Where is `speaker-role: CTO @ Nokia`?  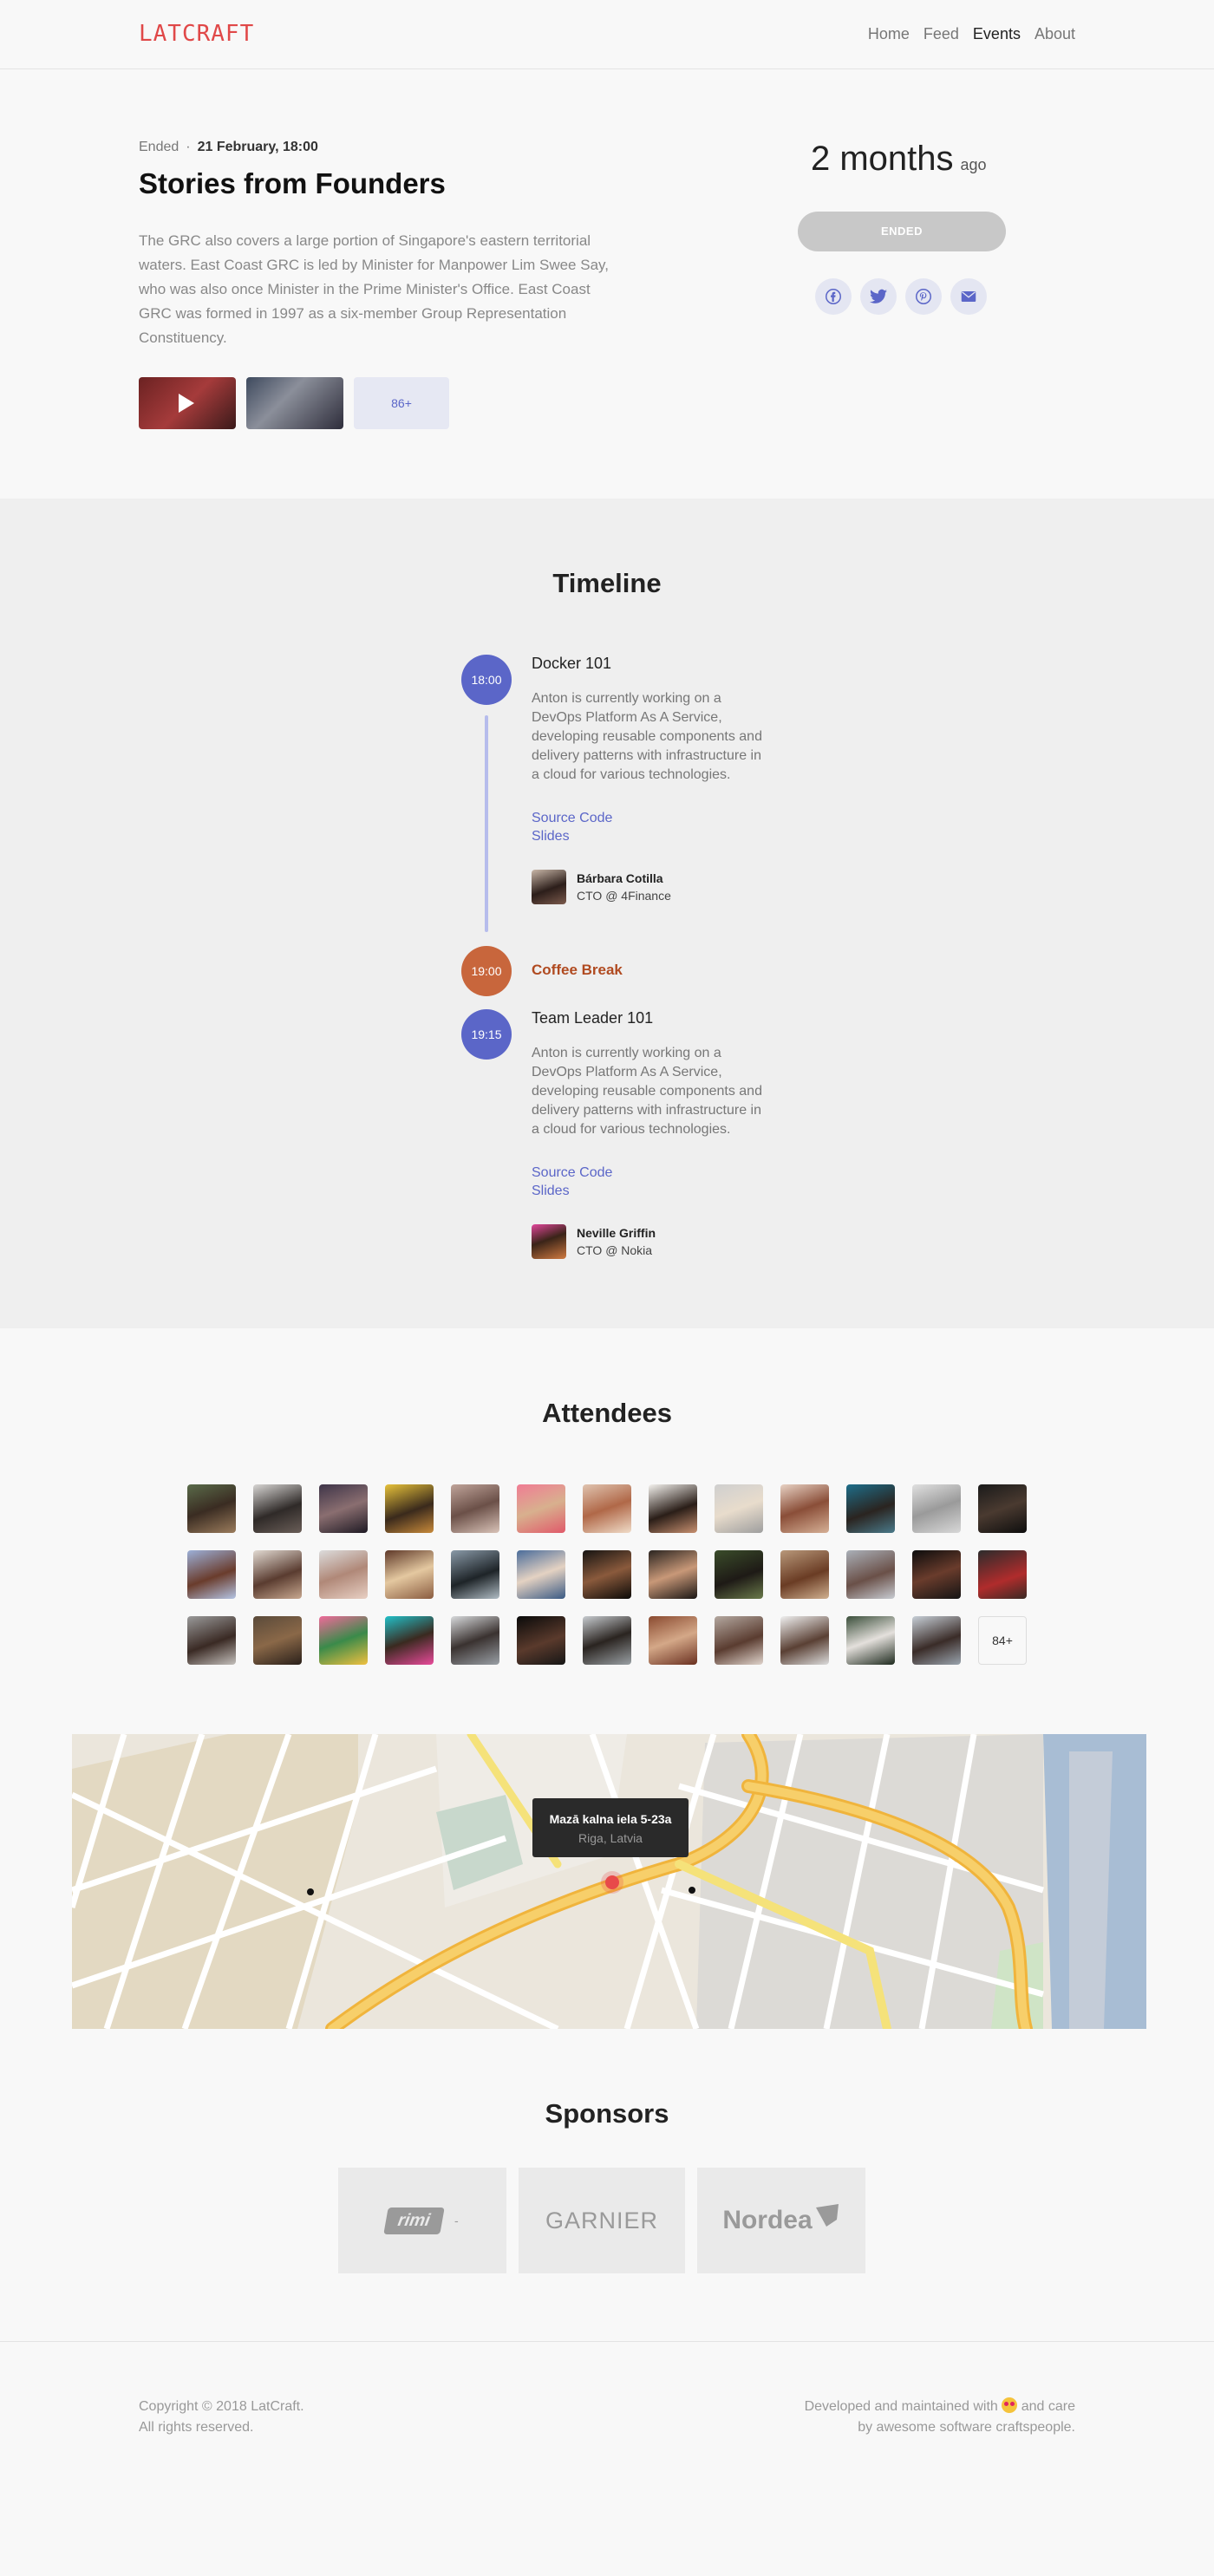 speaker-role: CTO @ Nokia is located at coordinates (615, 1250).